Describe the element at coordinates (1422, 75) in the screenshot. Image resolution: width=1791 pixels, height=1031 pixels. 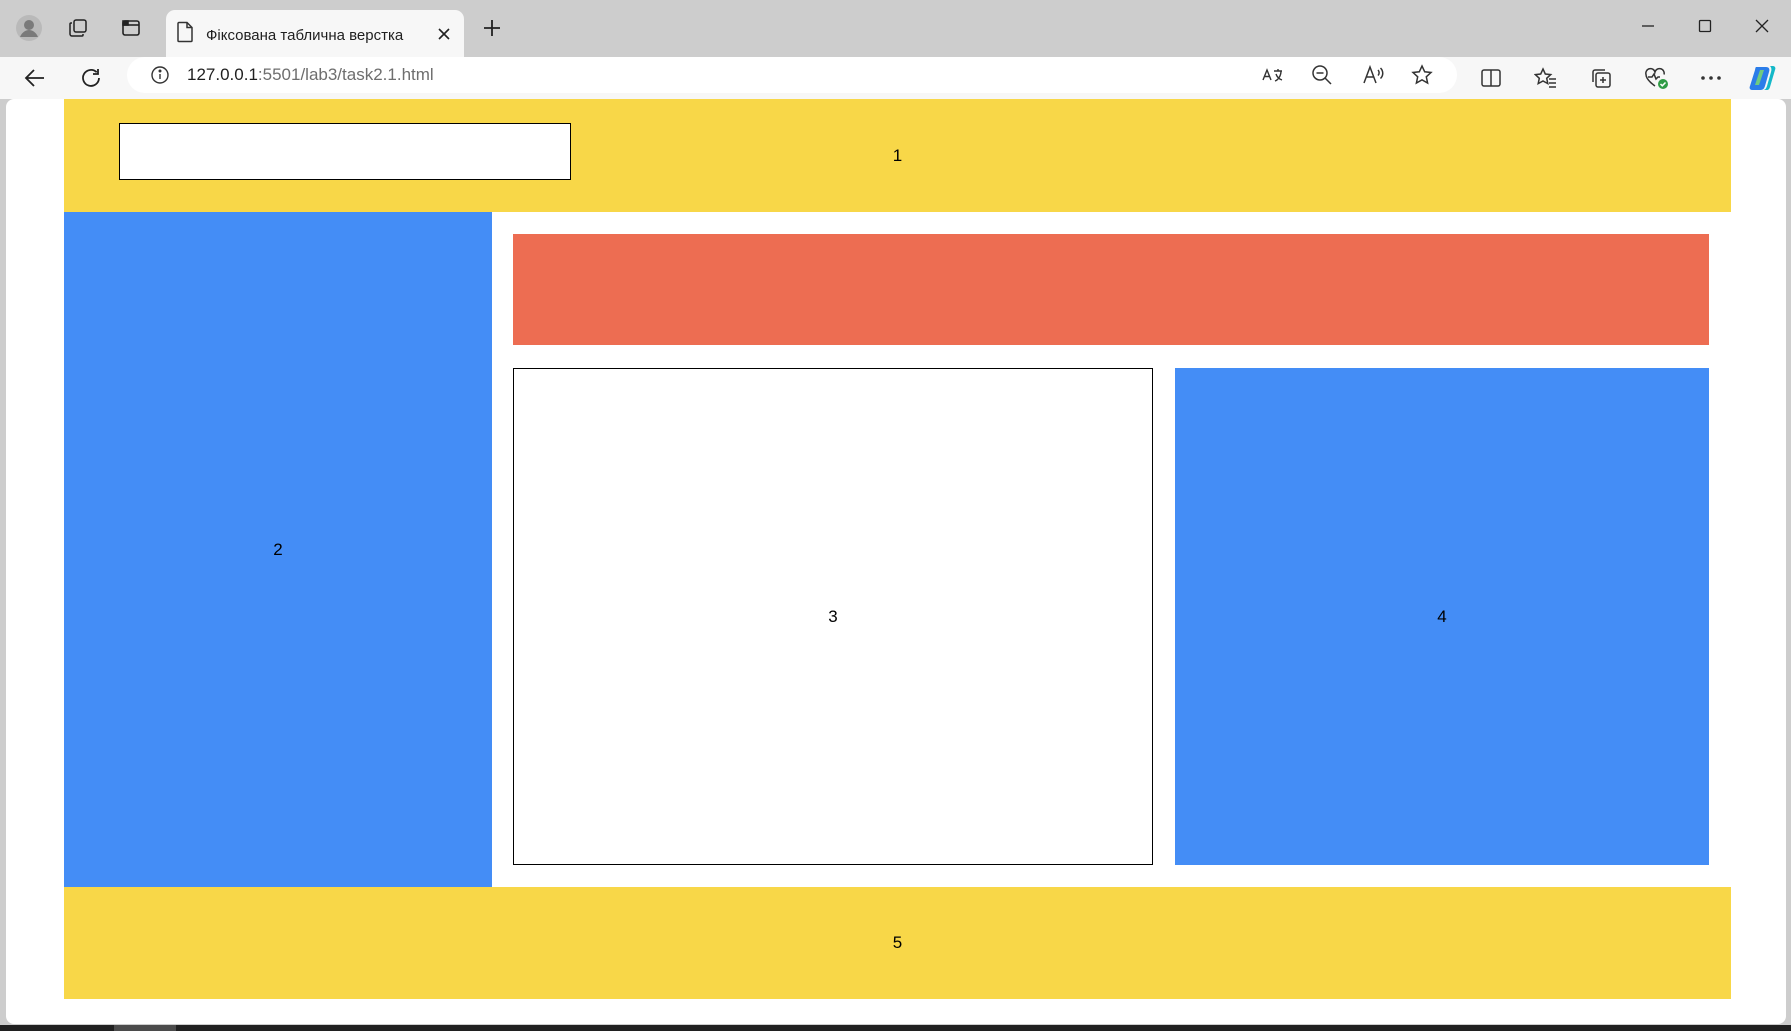
I see `favorite-star-icon` at that location.